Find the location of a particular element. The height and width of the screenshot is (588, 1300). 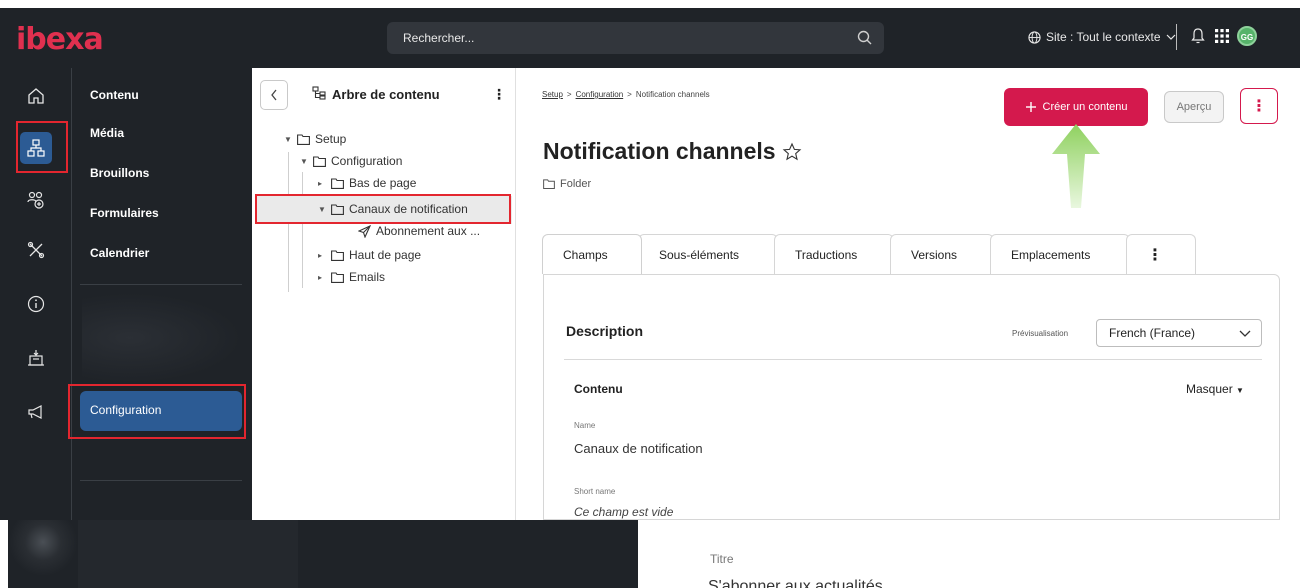

tree-more-icon: ⋮ is located at coordinates (499, 94).